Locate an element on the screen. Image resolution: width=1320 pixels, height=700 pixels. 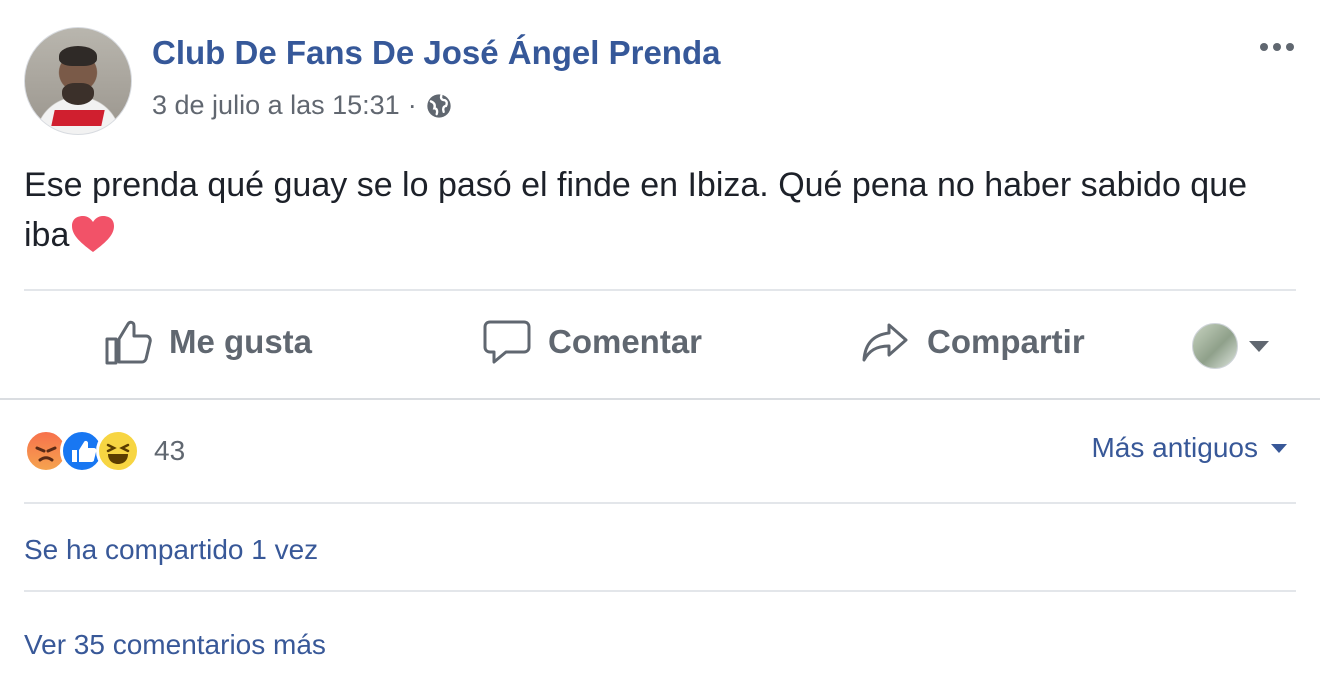
comment-label: Comentar is located at coordinates (625, 341).